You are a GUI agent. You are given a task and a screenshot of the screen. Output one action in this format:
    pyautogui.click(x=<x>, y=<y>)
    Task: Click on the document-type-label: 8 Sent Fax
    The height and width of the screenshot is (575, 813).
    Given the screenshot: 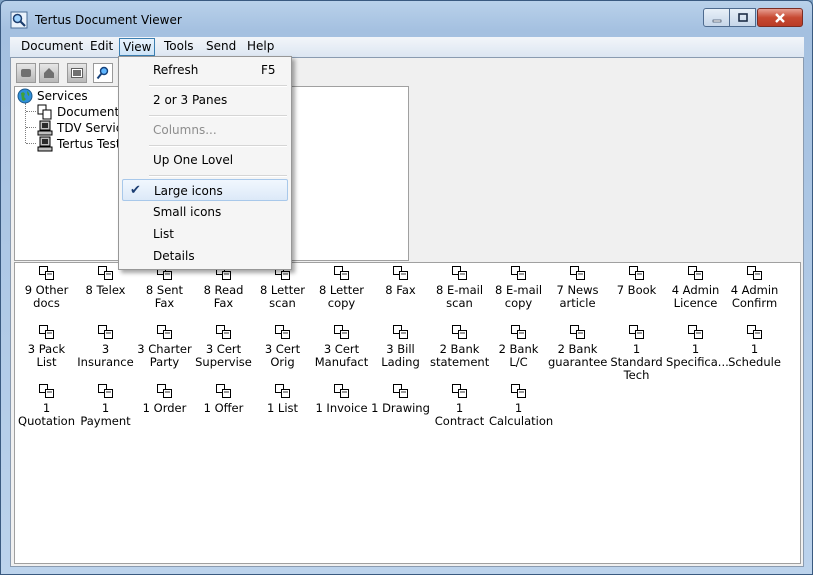 What is the action you would take?
    pyautogui.click(x=164, y=296)
    